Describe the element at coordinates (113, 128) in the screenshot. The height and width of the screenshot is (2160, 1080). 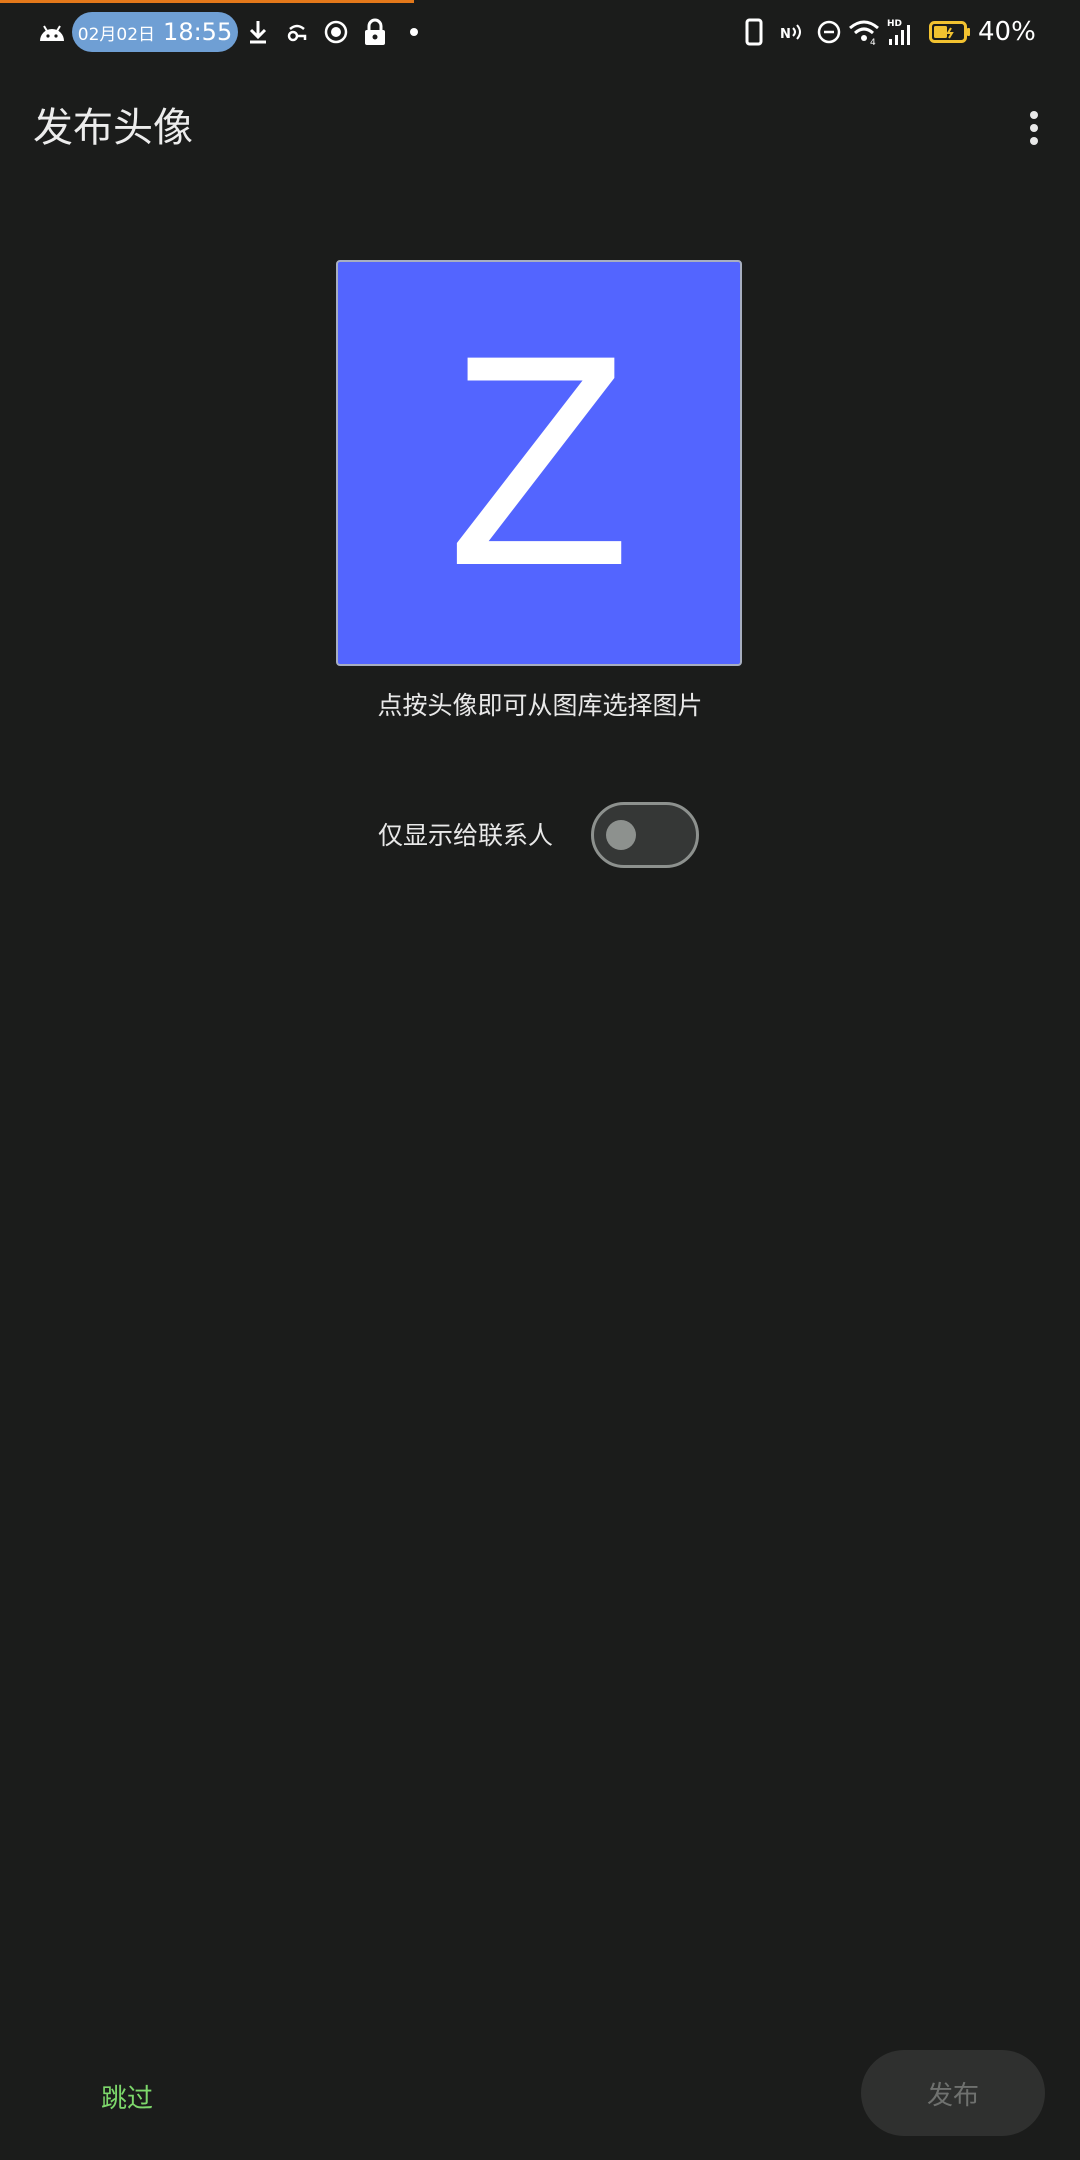
I see `page-title: 发布头像` at that location.